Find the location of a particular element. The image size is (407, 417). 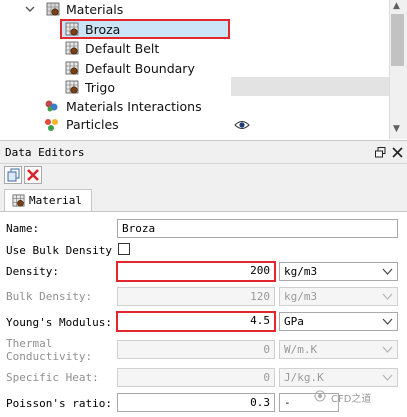

density-field: 200 is located at coordinates (196, 271).